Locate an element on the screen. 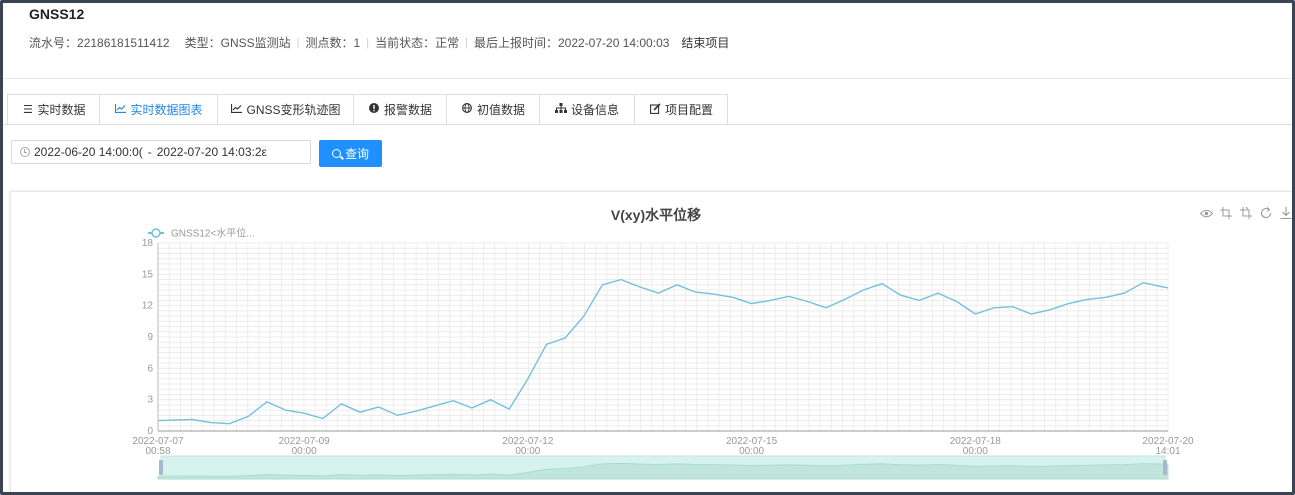  y-tick-label: 15 is located at coordinates (148, 274).